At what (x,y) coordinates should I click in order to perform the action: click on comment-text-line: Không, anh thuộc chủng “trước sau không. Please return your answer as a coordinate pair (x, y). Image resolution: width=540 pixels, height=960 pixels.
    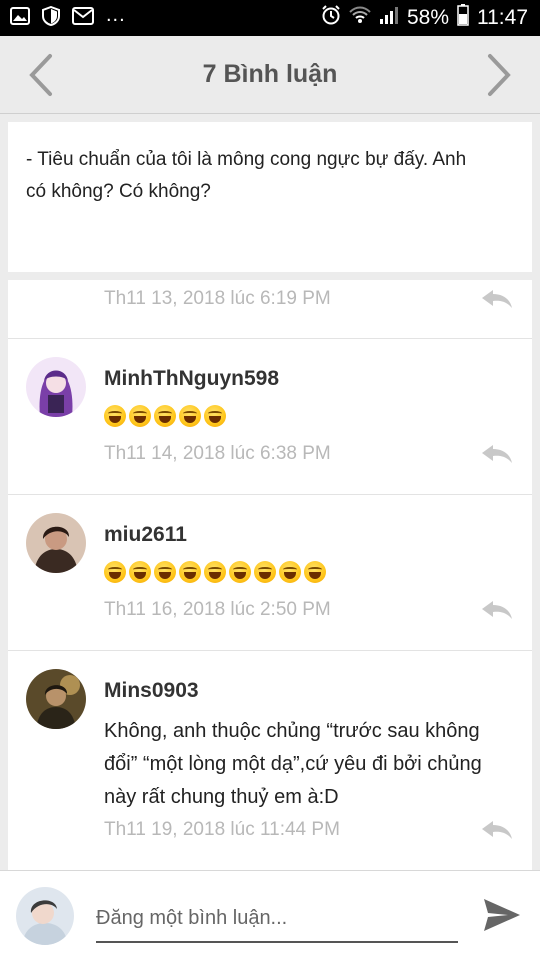
    Looking at the image, I should click on (292, 731).